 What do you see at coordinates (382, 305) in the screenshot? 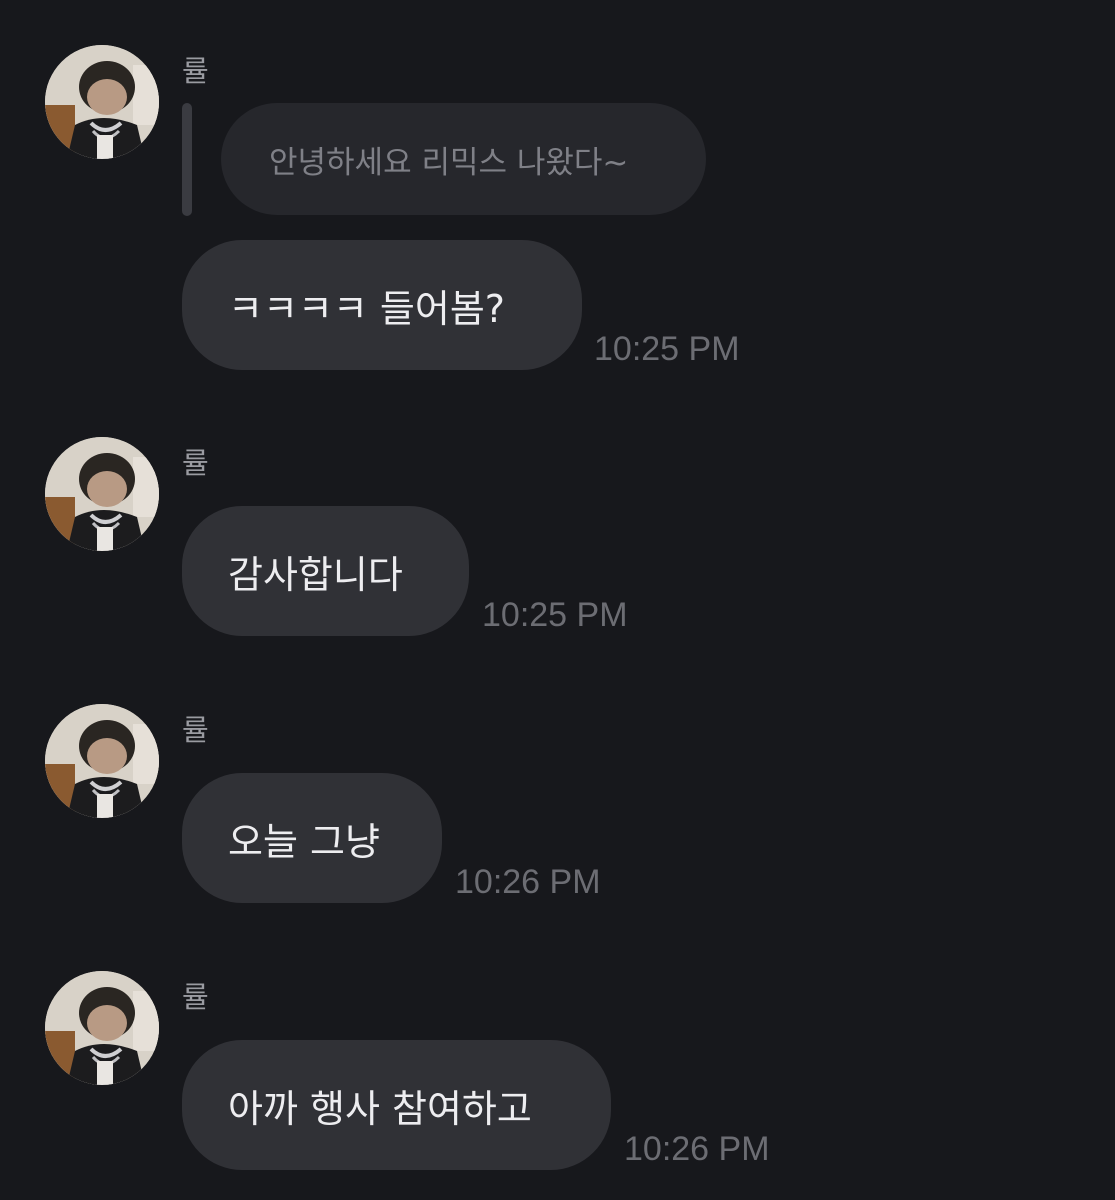
I see `message-bubble: ㅋㅋㅋㅋ 들어봄?` at bounding box center [382, 305].